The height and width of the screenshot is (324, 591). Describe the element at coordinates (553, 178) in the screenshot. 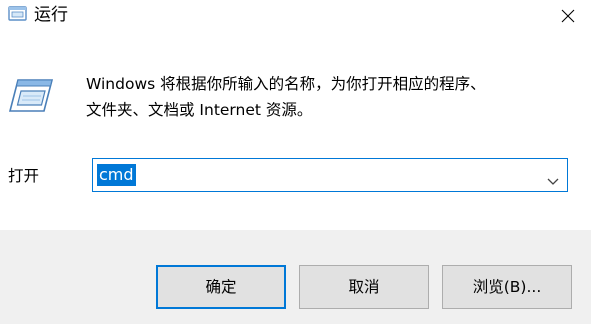

I see `chevron-down-icon` at that location.